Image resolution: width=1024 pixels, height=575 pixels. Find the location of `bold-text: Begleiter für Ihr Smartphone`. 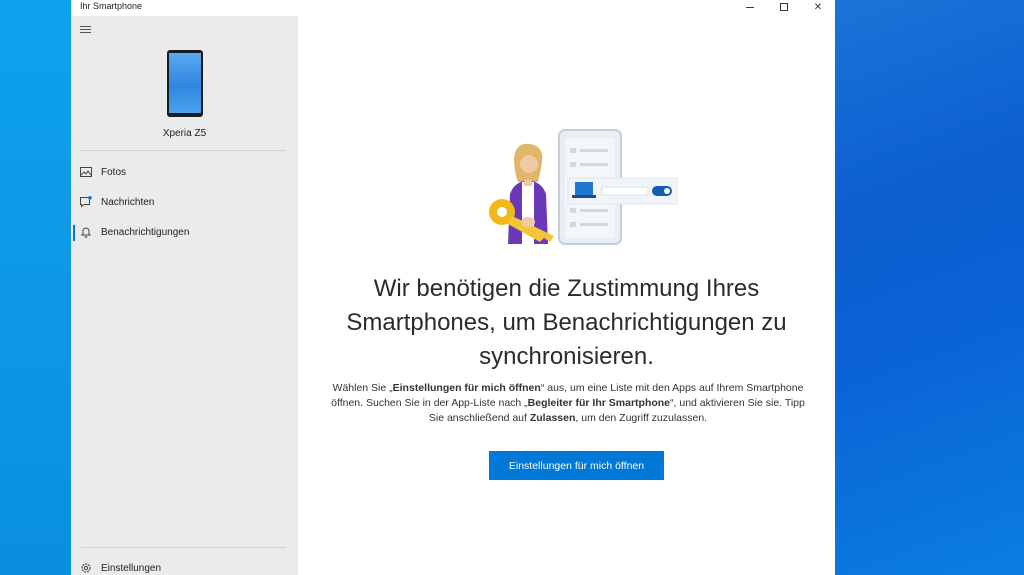

bold-text: Begleiter für Ihr Smartphone is located at coordinates (599, 403).